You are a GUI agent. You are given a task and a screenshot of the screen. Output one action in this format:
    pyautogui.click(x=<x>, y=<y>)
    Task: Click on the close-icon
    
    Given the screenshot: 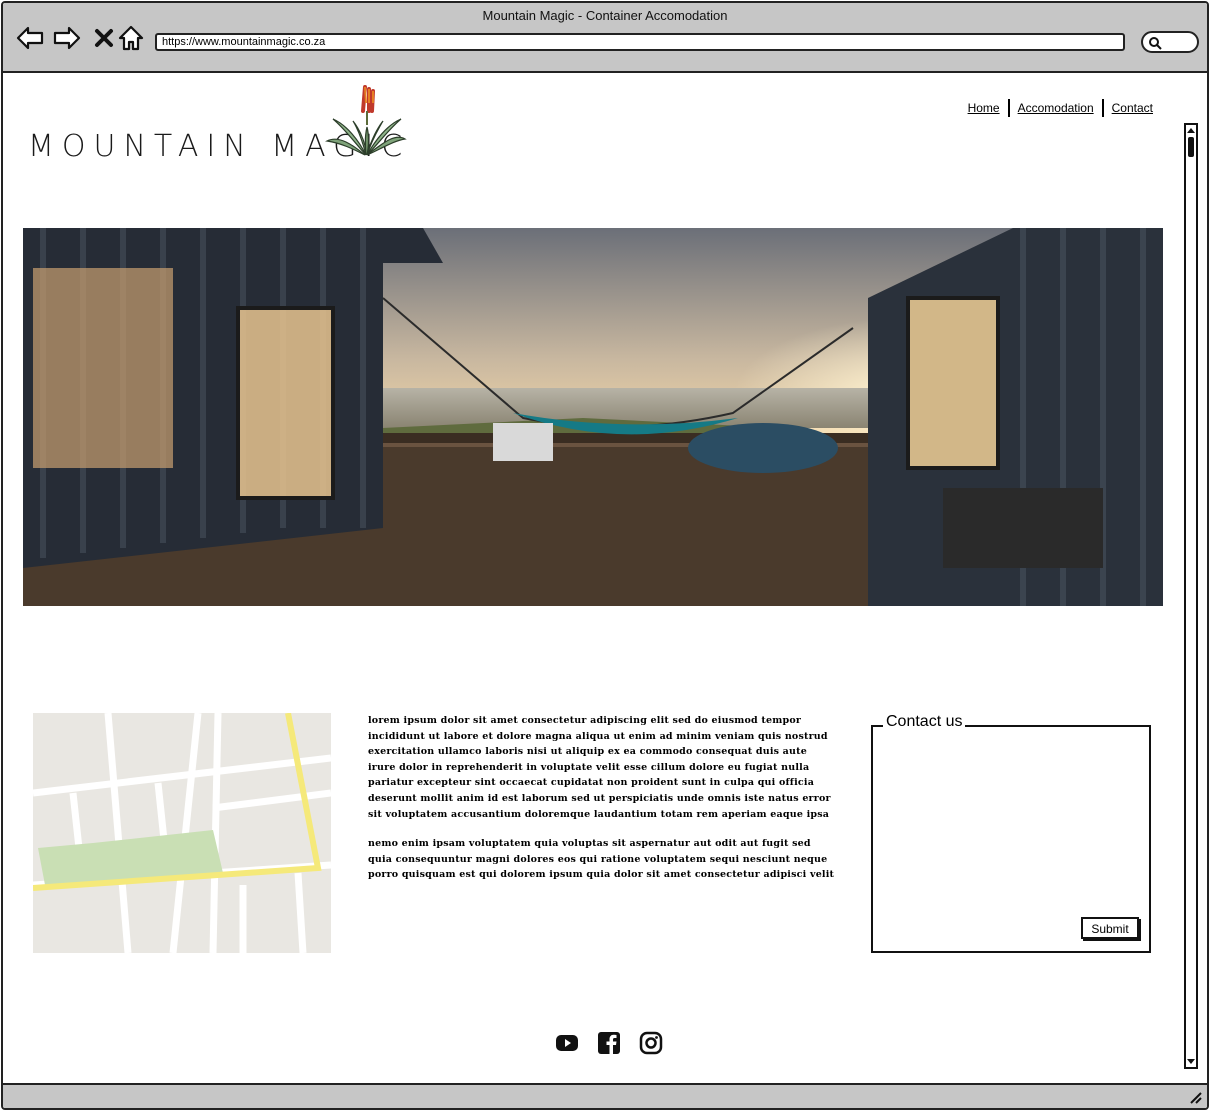 What is the action you would take?
    pyautogui.click(x=104, y=38)
    